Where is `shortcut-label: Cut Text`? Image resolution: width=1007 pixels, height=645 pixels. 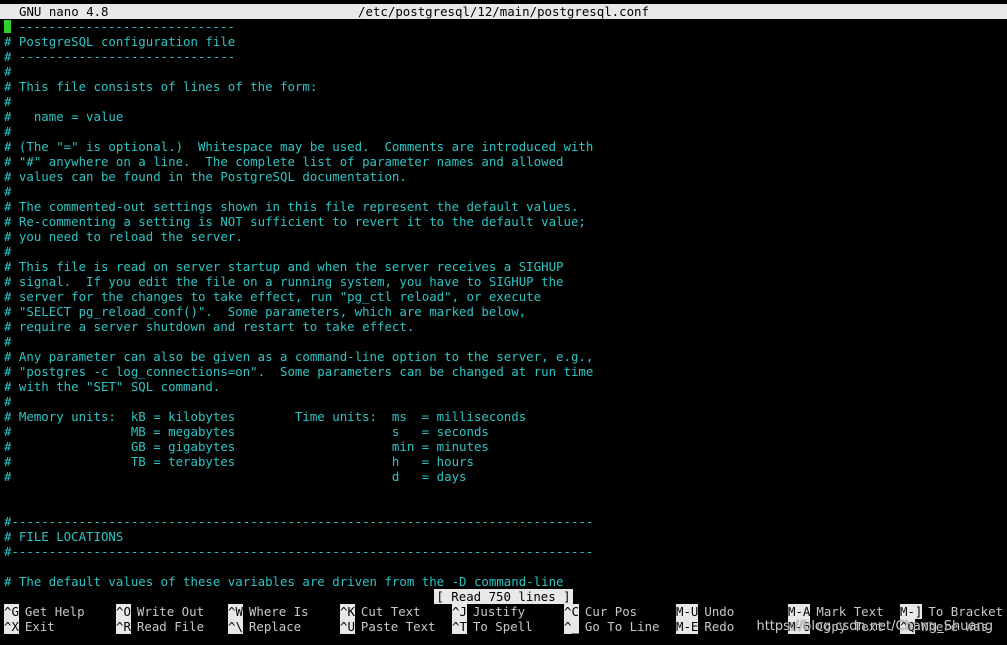
shortcut-label: Cut Text is located at coordinates (390, 611).